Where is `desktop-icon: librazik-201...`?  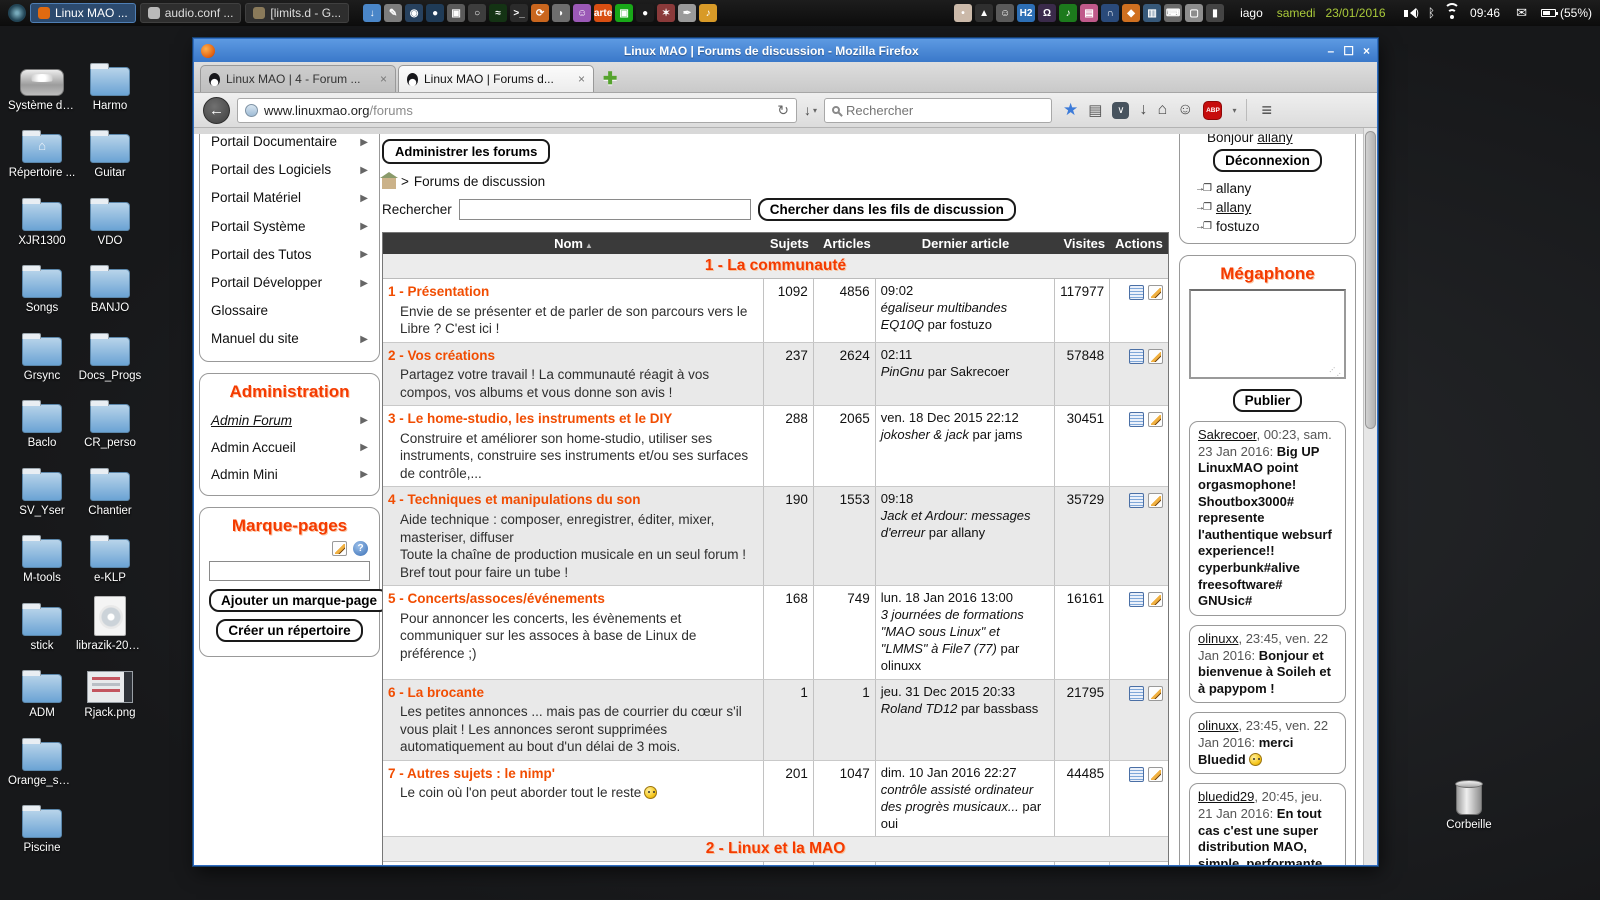 desktop-icon: librazik-201... is located at coordinates (110, 618).